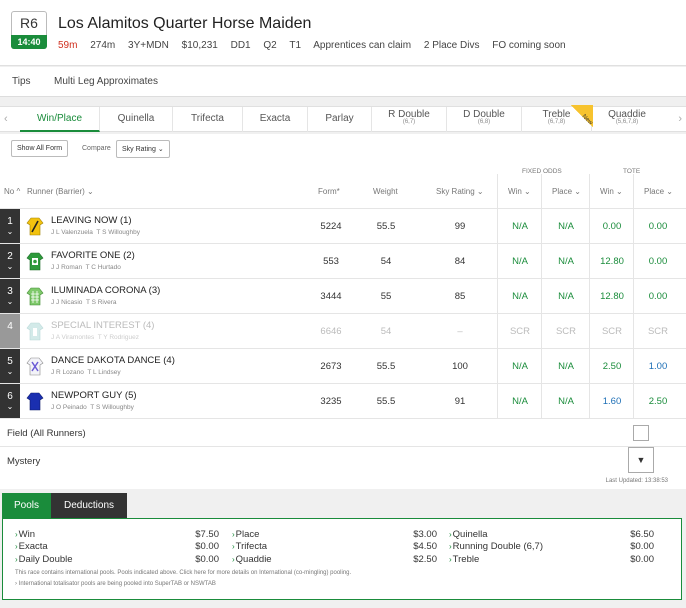 The height and width of the screenshot is (608, 686). I want to click on header-fo-win: Win ⌄, so click(519, 191).